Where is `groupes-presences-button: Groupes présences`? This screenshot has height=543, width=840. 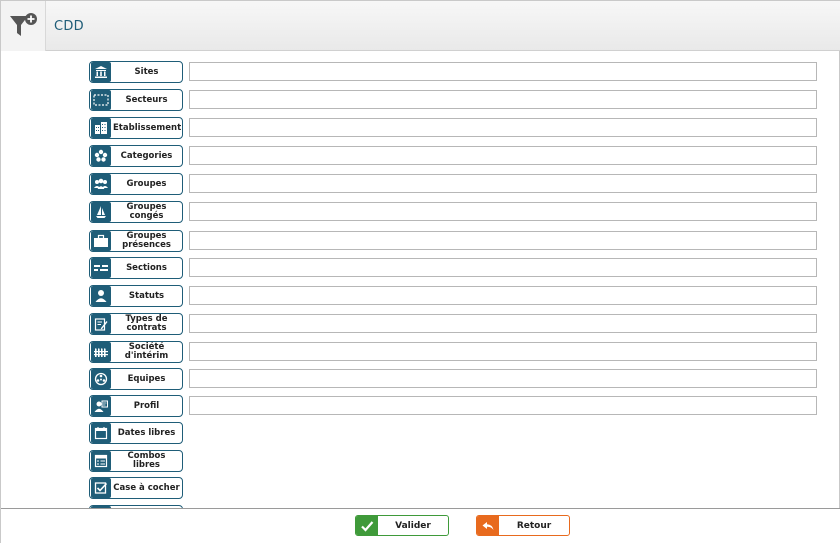 groupes-presences-button: Groupes présences is located at coordinates (136, 241).